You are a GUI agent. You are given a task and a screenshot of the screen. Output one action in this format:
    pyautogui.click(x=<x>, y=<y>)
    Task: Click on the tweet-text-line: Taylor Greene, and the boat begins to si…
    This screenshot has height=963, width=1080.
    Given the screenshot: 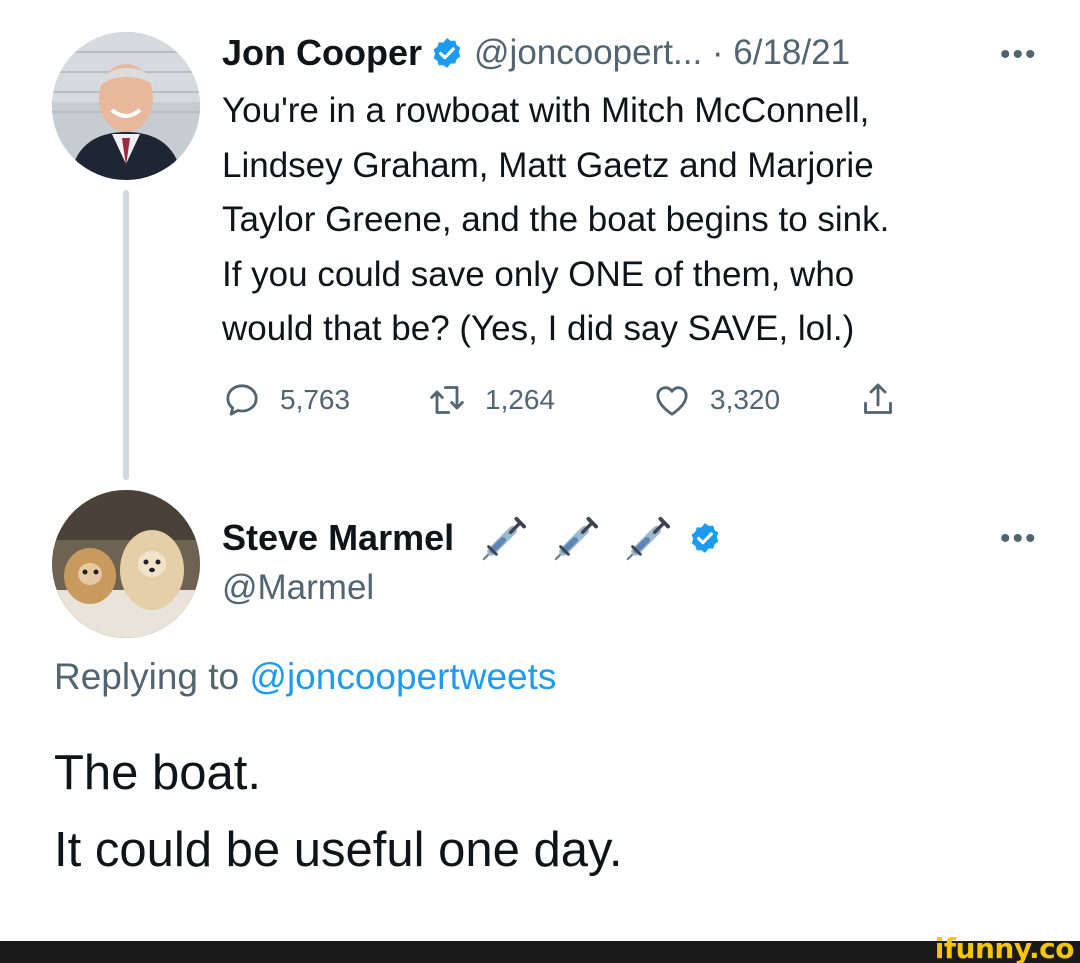 What is the action you would take?
    pyautogui.click(x=556, y=219)
    